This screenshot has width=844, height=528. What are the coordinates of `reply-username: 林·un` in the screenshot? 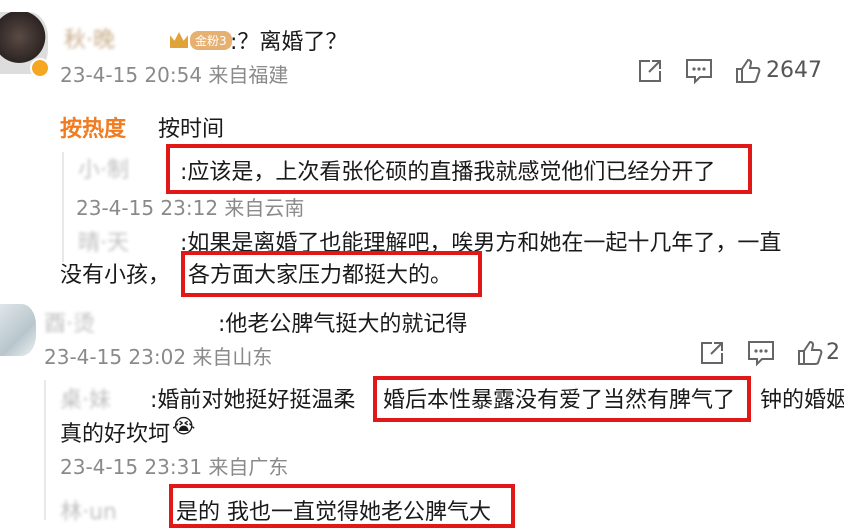 It's located at (88, 510).